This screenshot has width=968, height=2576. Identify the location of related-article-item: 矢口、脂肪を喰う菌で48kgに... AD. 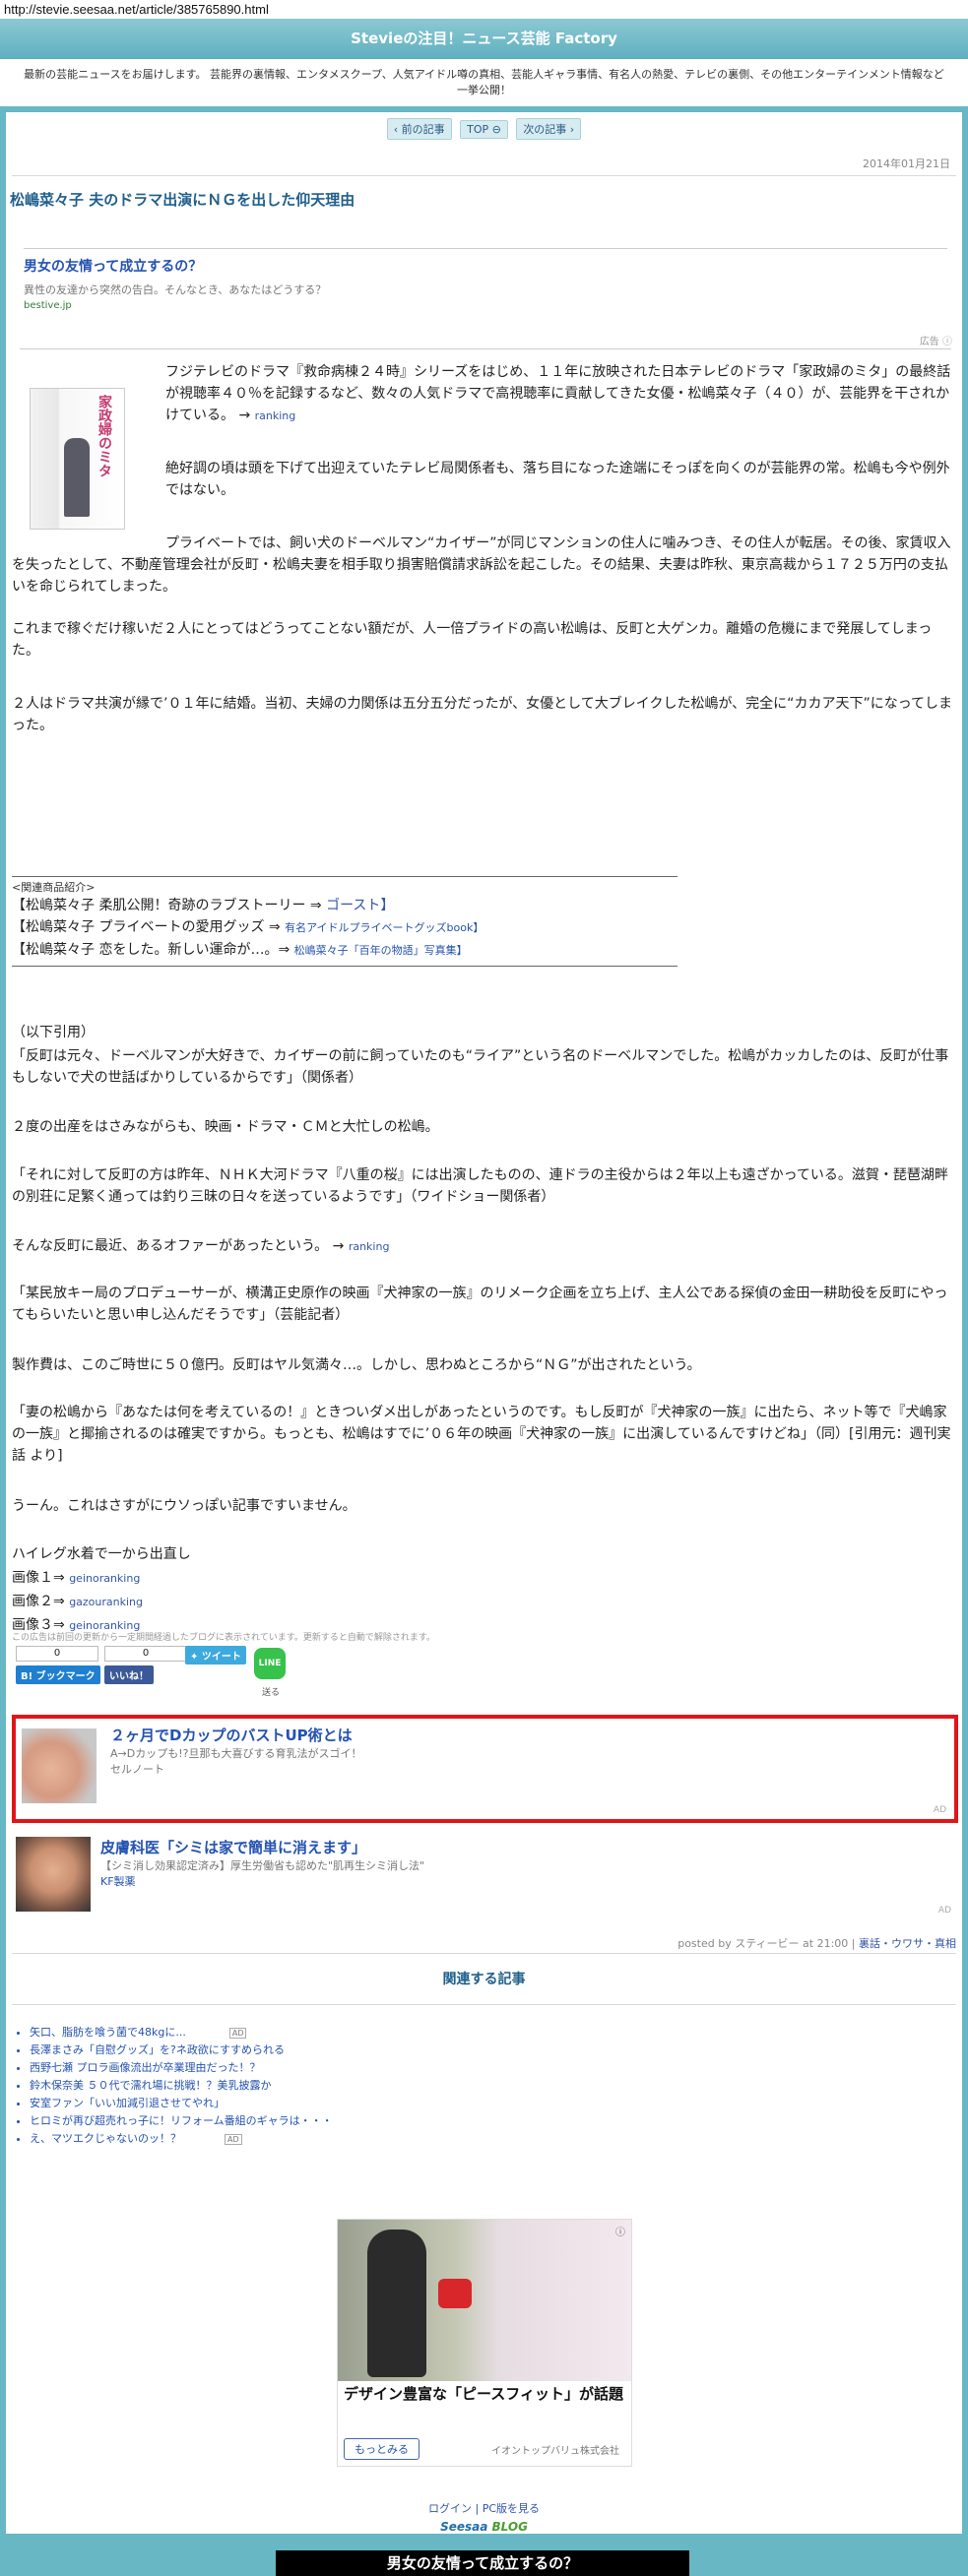
(181, 2033).